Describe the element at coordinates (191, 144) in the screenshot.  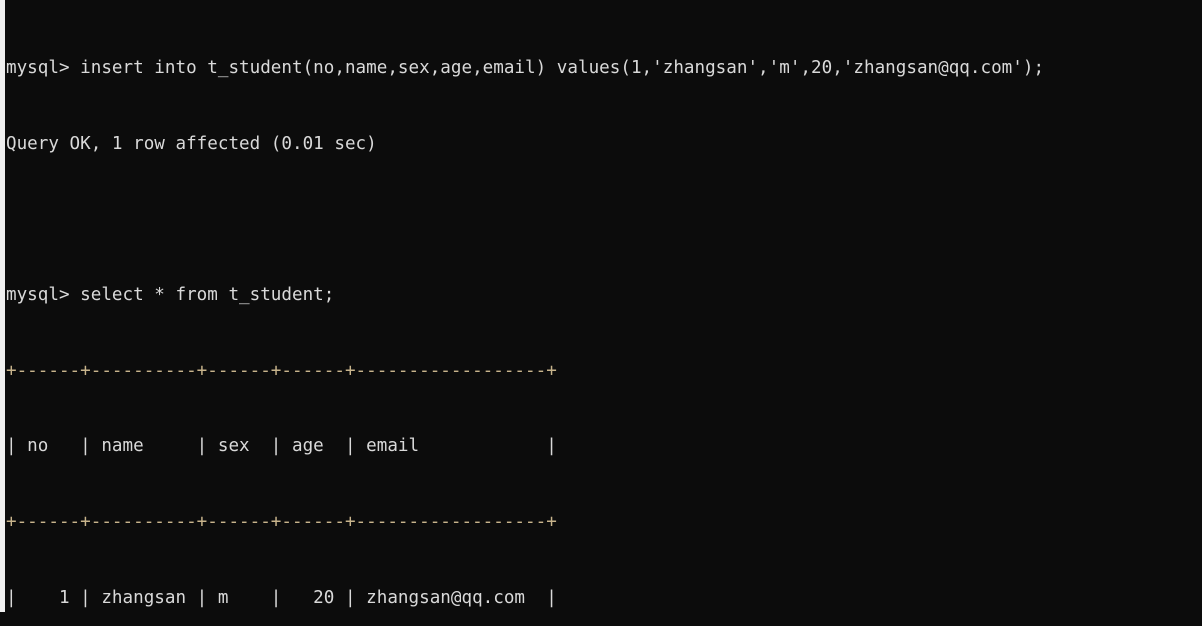
I see `terminal-line-status: Query OK, 1 row affected (0.01 sec)` at that location.